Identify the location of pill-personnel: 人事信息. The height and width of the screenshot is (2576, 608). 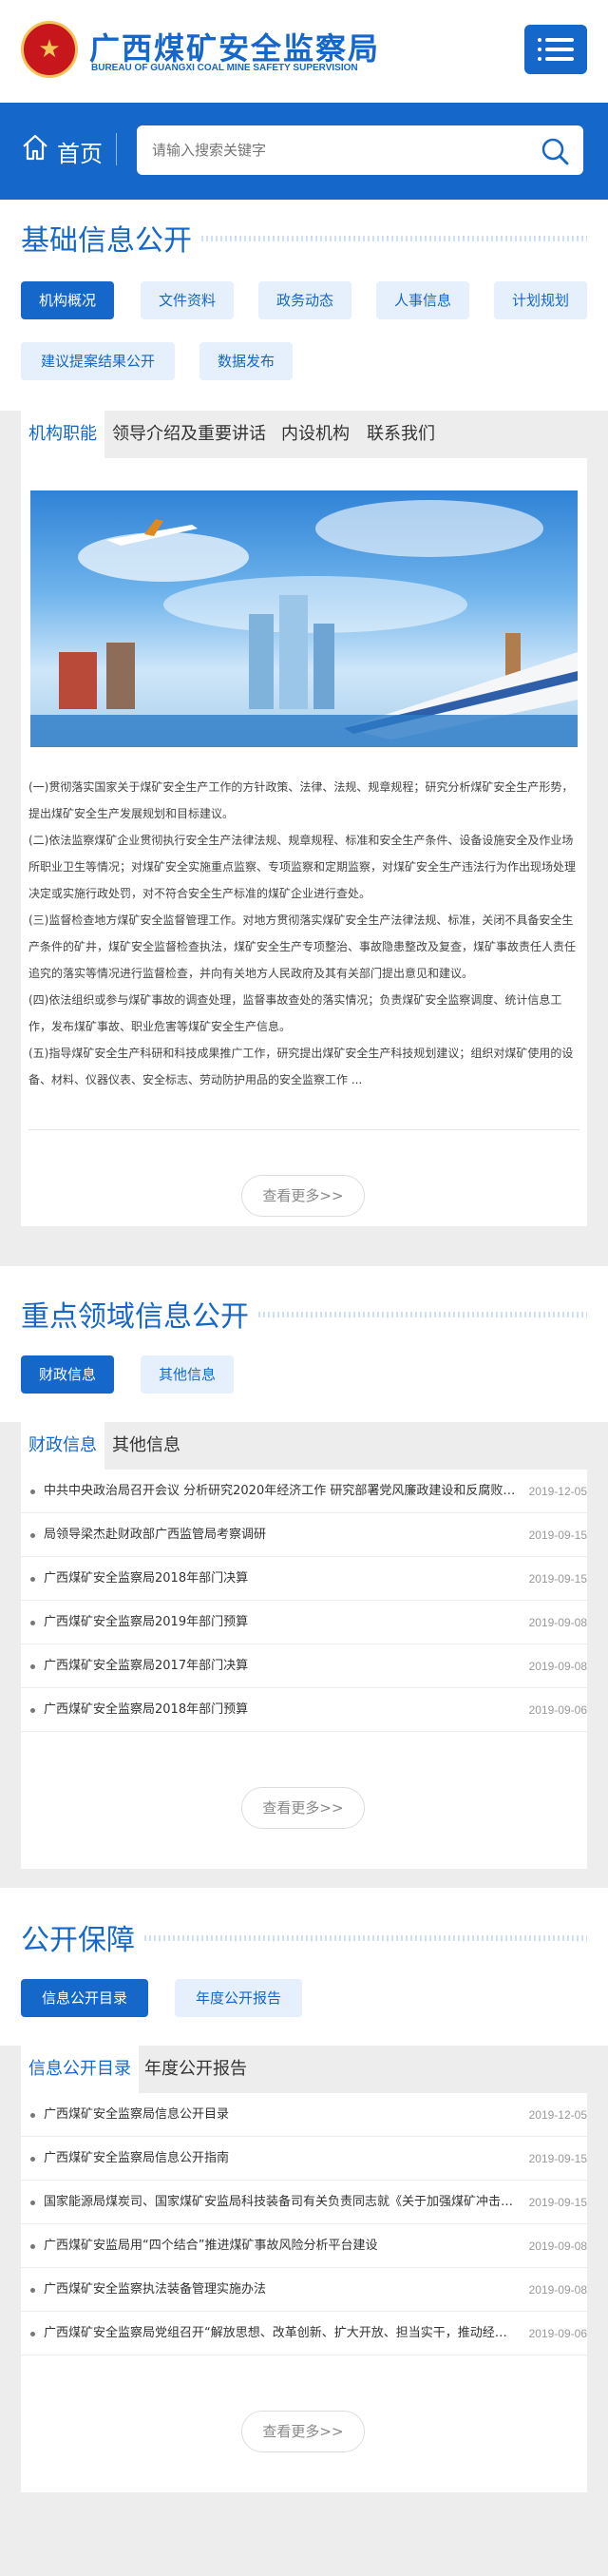
(422, 300).